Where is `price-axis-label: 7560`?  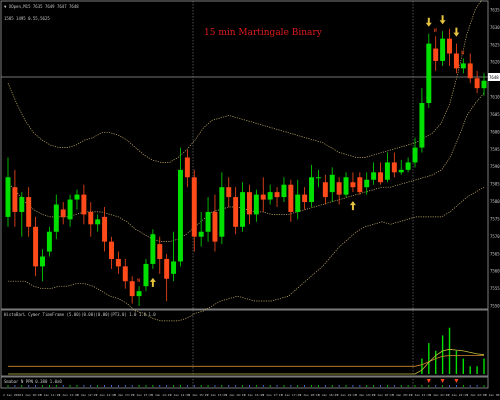 price-axis-label: 7560 is located at coordinates (495, 271).